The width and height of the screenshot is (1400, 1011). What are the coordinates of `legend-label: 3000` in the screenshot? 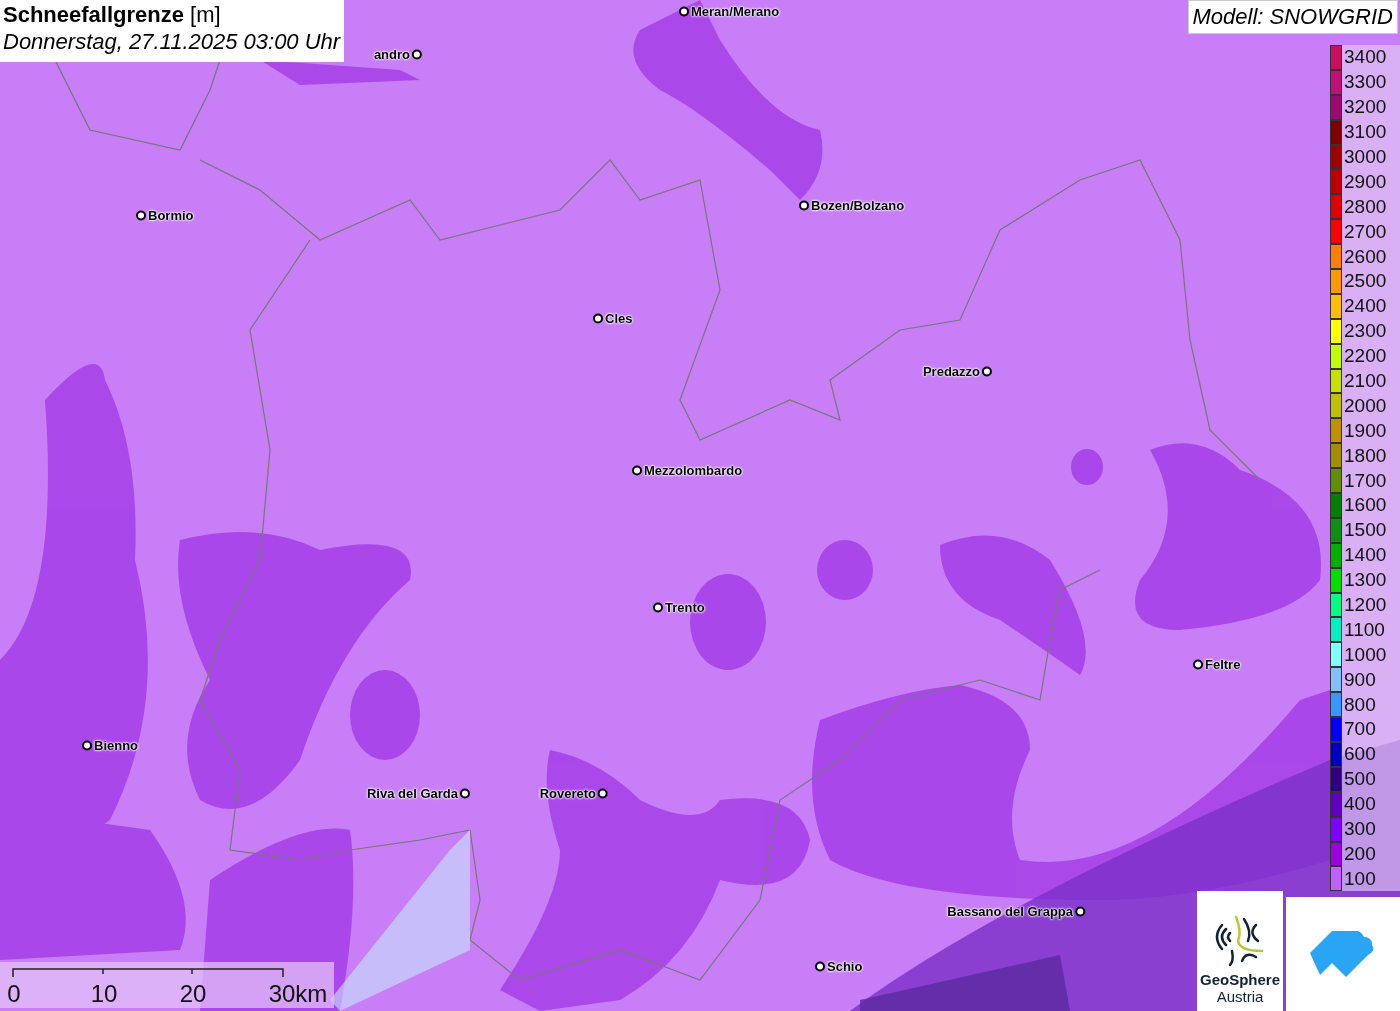 It's located at (1365, 157).